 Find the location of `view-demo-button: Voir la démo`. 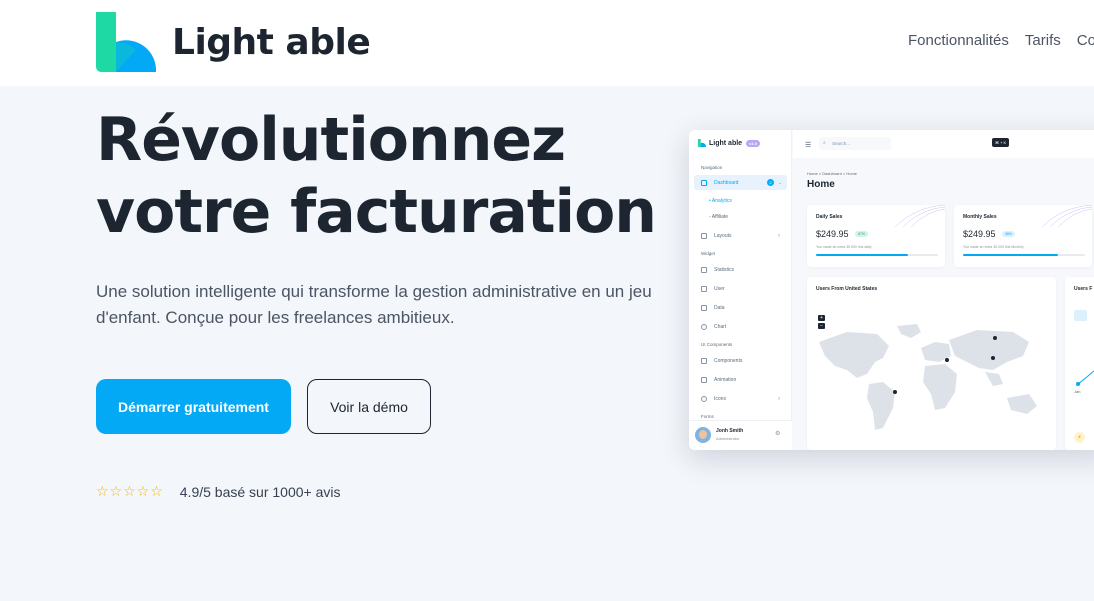

view-demo-button: Voir la démo is located at coordinates (369, 406).